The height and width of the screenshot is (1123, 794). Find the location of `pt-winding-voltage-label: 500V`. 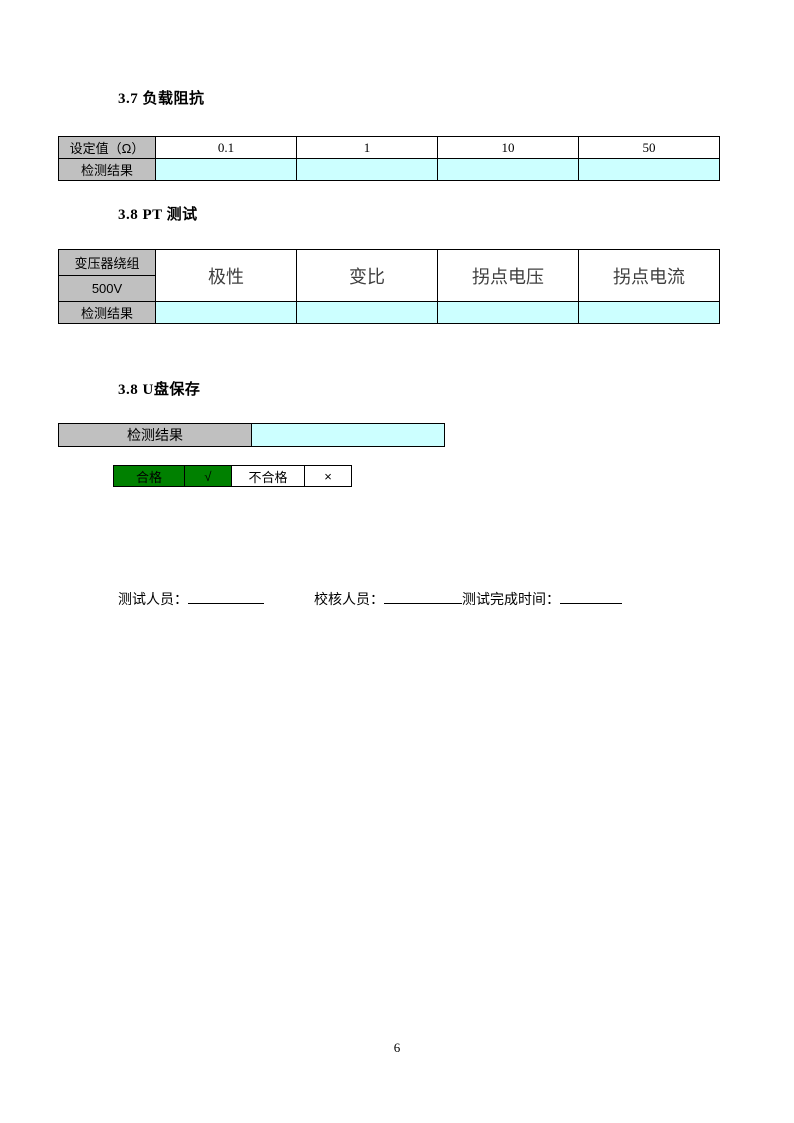

pt-winding-voltage-label: 500V is located at coordinates (107, 288).